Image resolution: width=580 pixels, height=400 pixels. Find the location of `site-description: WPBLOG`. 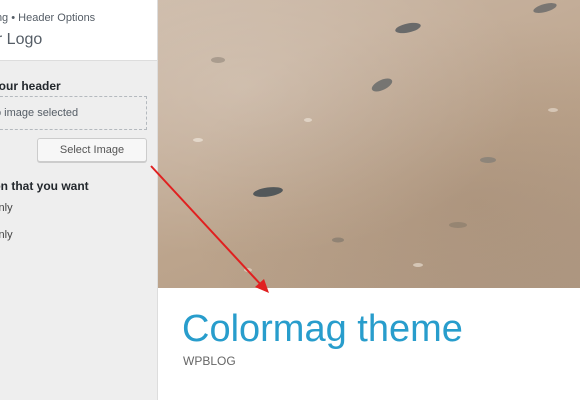

site-description: WPBLOG is located at coordinates (209, 361).